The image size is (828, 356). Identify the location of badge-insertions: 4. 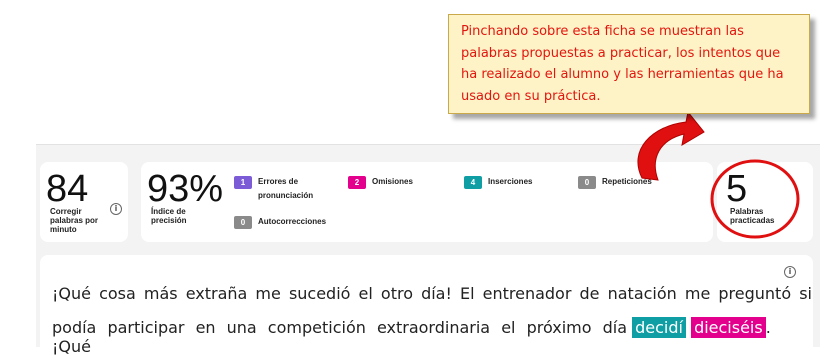
(473, 182).